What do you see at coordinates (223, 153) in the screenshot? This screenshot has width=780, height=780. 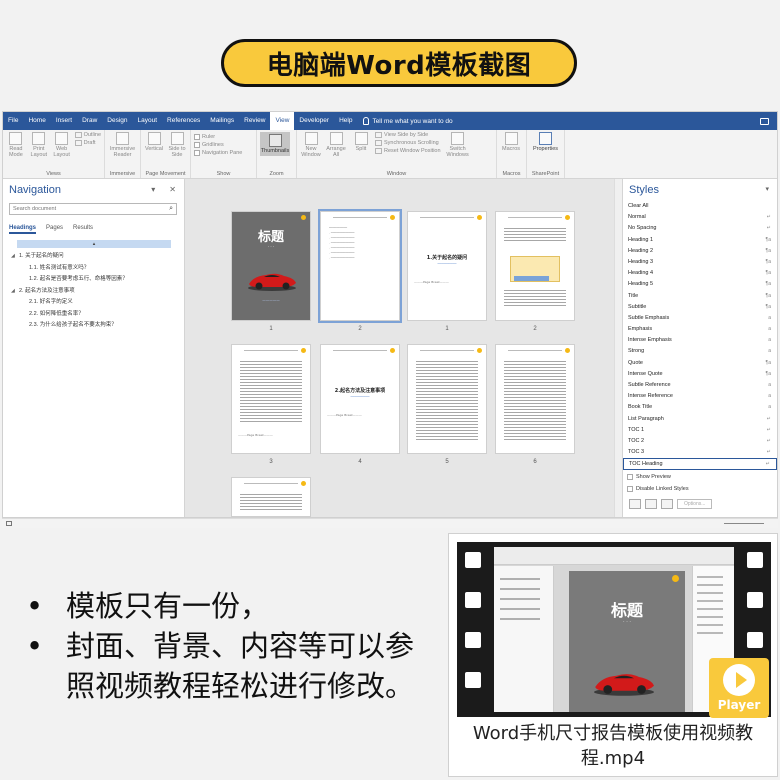 I see `navigation-pane-checkbox: Navigation Pane` at bounding box center [223, 153].